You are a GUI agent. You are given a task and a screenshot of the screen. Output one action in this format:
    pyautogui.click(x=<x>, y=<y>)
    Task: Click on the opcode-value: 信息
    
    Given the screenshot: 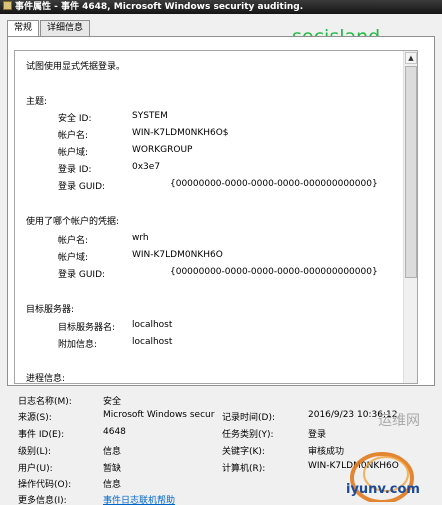 What is the action you would take?
    pyautogui.click(x=112, y=485)
    